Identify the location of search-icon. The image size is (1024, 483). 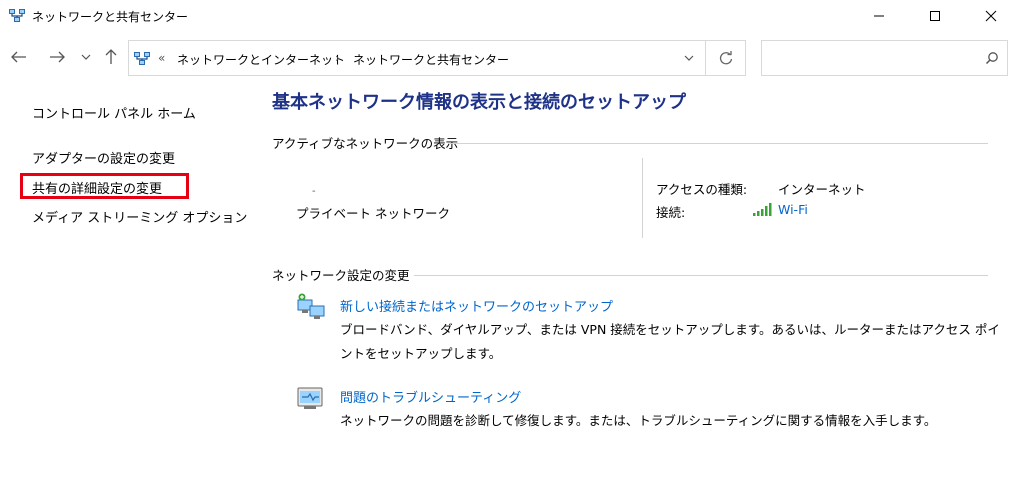
(992, 58).